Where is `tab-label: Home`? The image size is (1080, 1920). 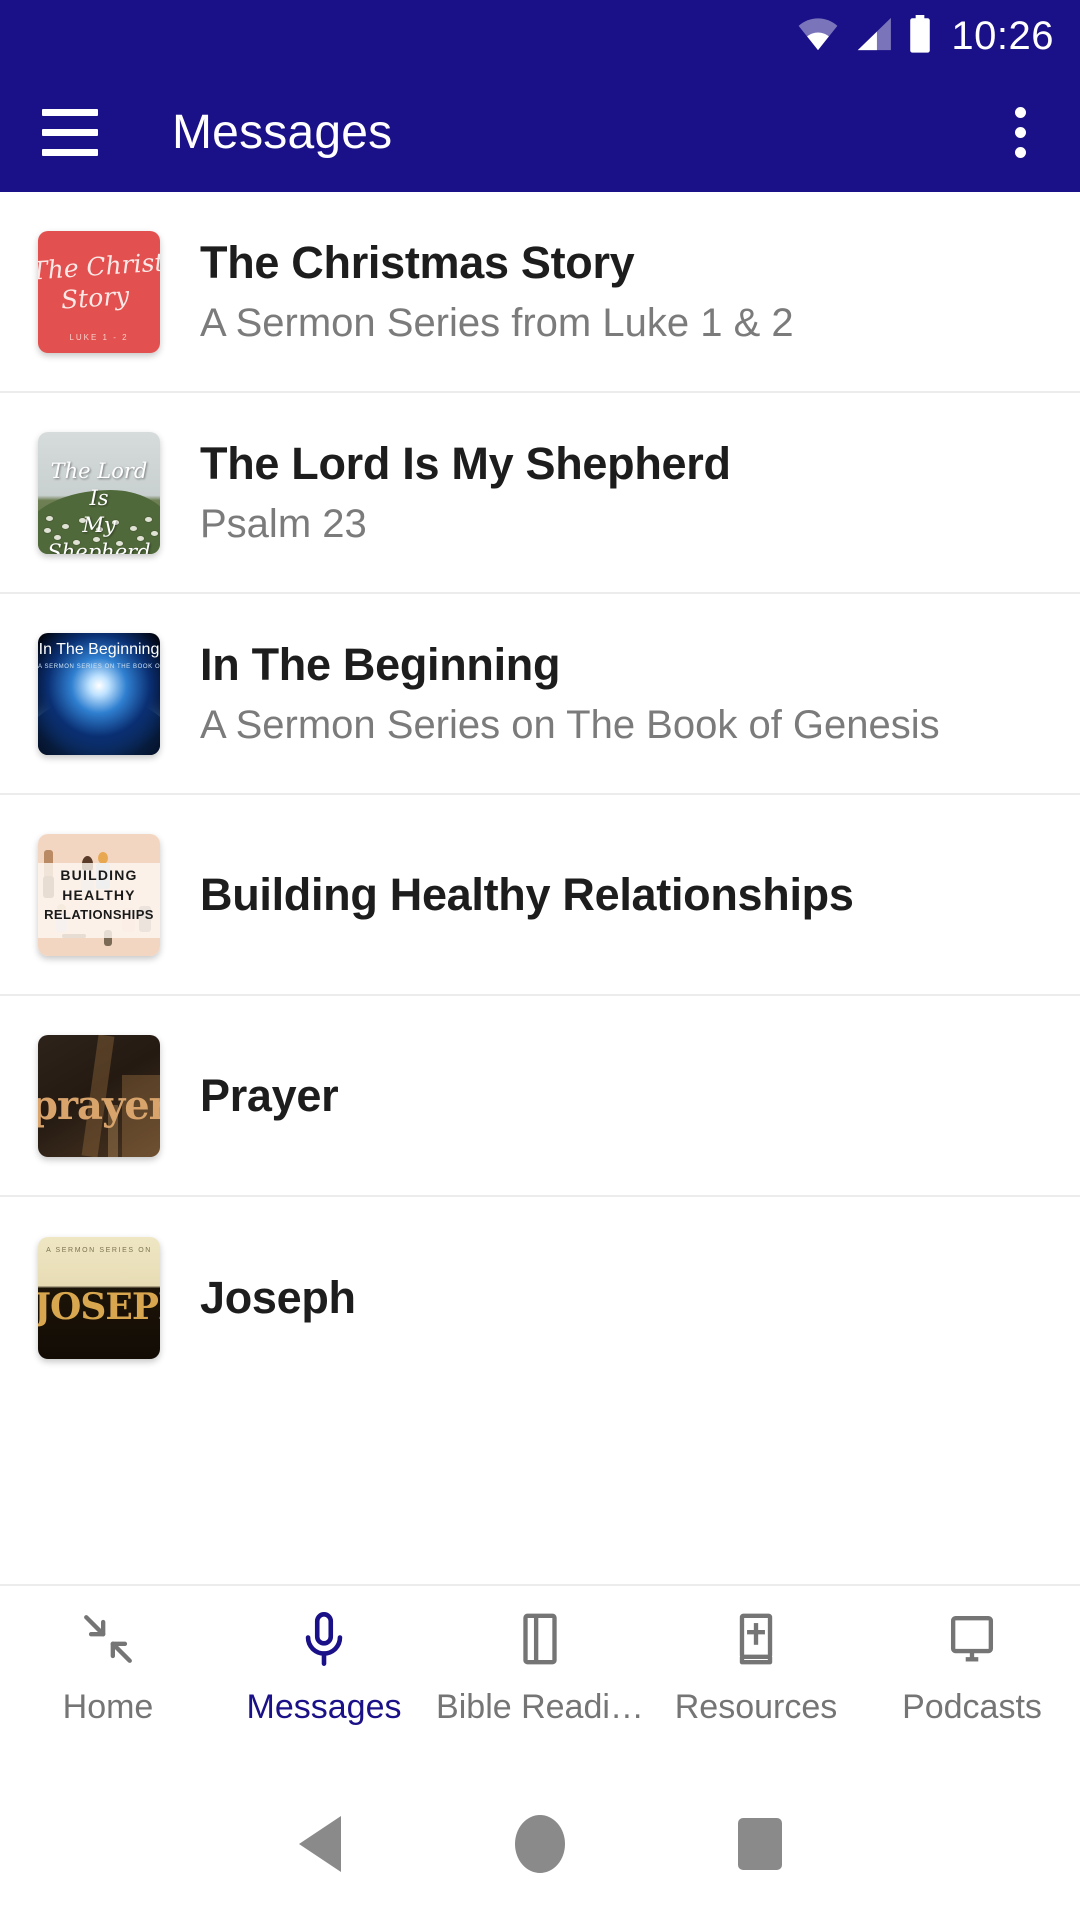 tab-label: Home is located at coordinates (108, 1707).